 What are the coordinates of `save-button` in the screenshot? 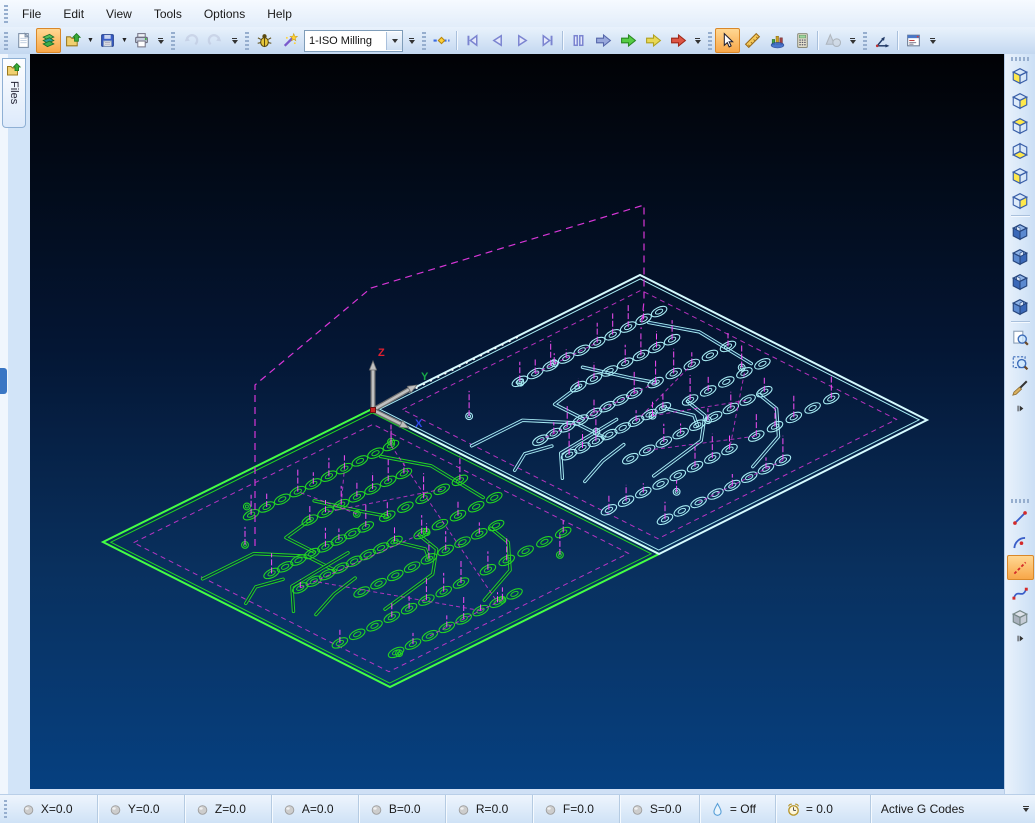 It's located at (107, 40).